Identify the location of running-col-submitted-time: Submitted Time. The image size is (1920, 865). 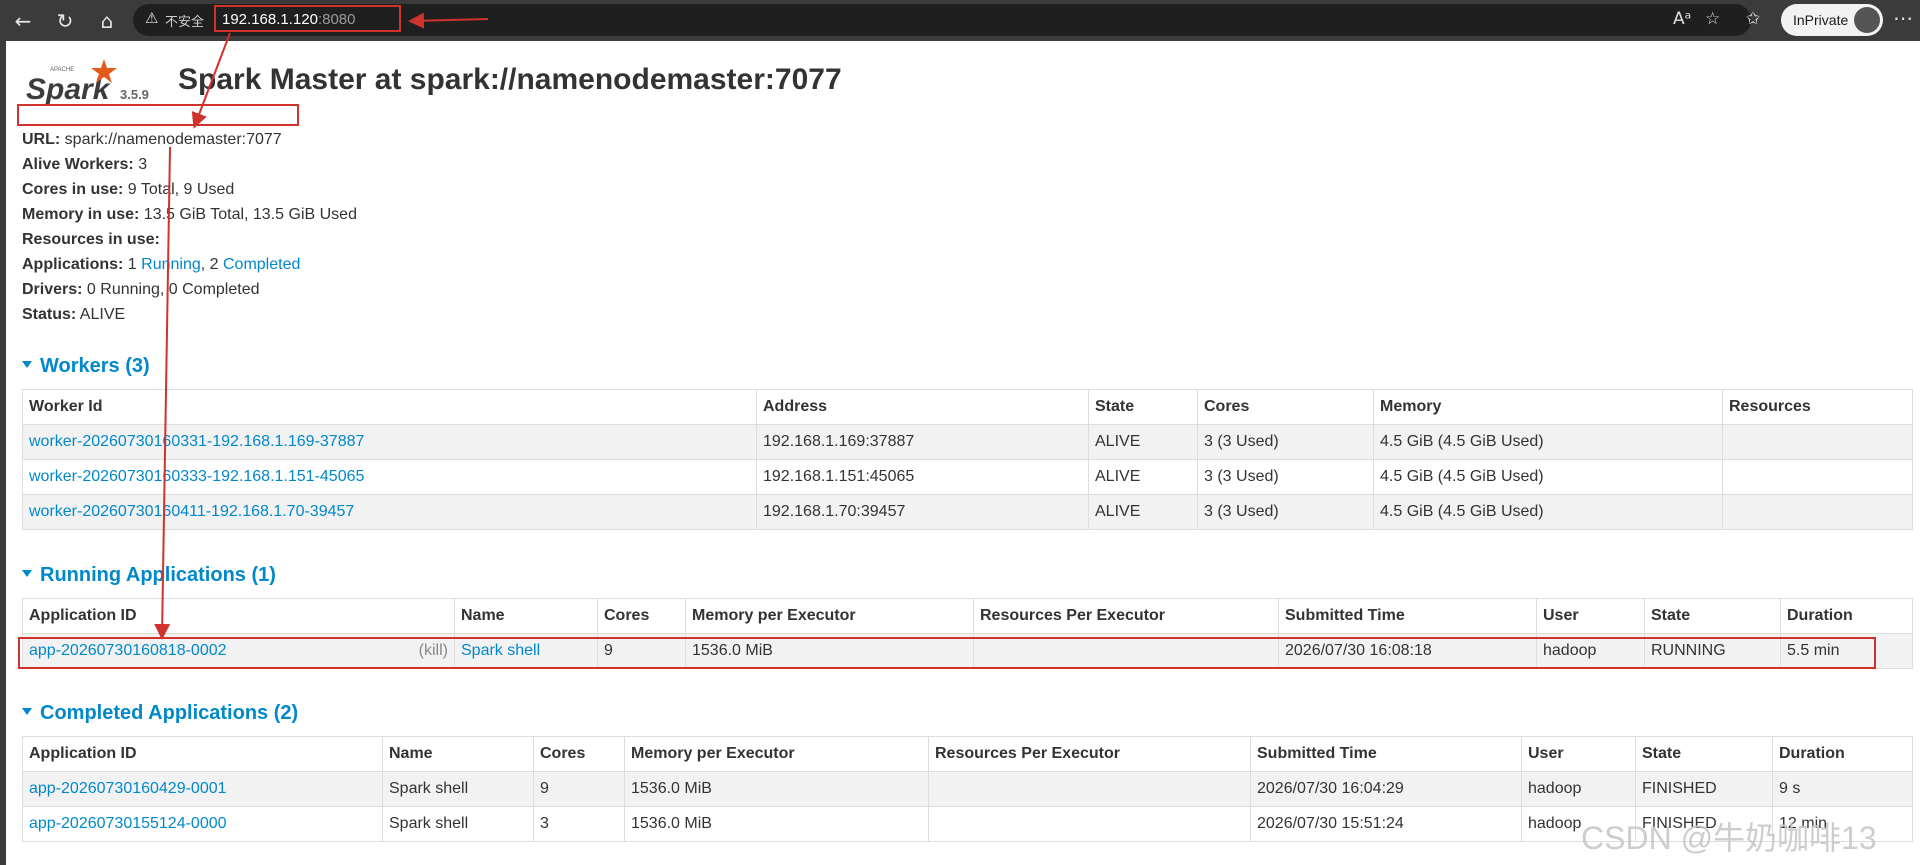
(1407, 616).